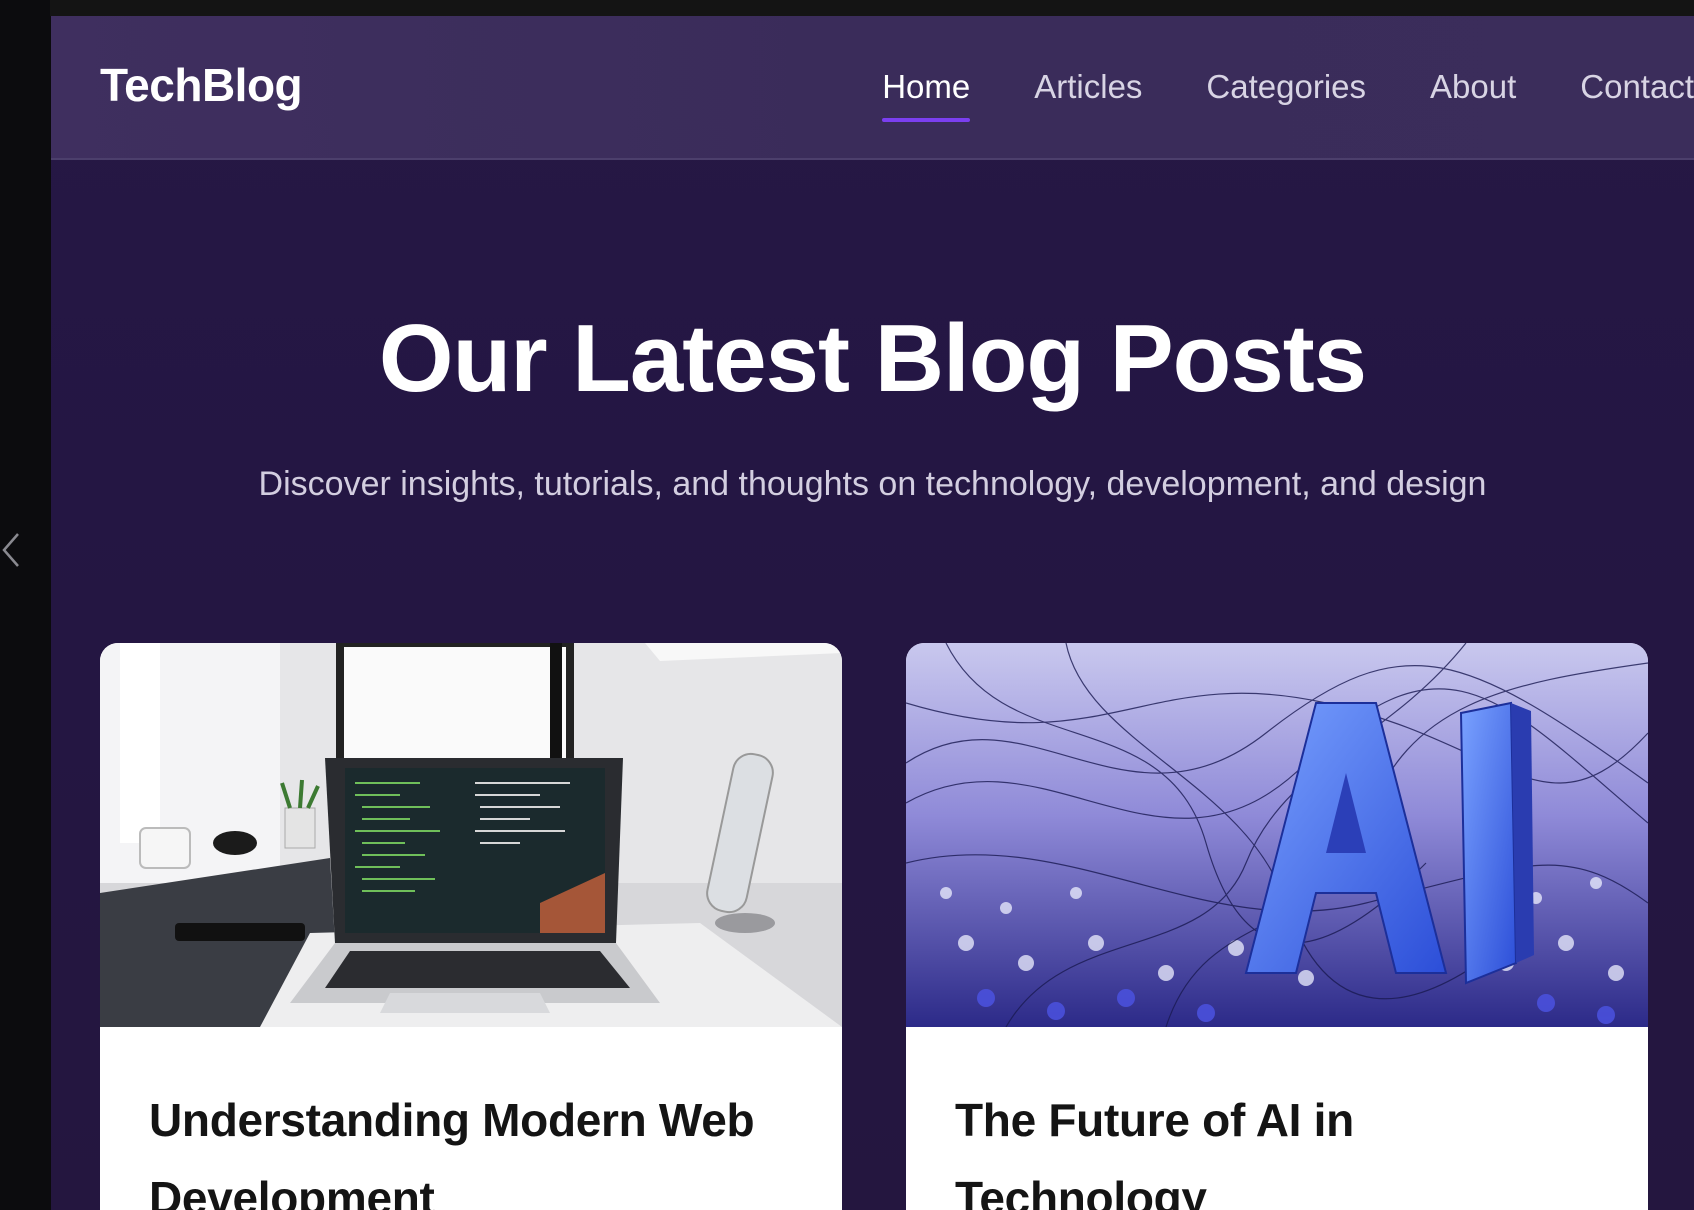 This screenshot has width=1694, height=1210. Describe the element at coordinates (1277, 835) in the screenshot. I see `post-image-ai` at that location.